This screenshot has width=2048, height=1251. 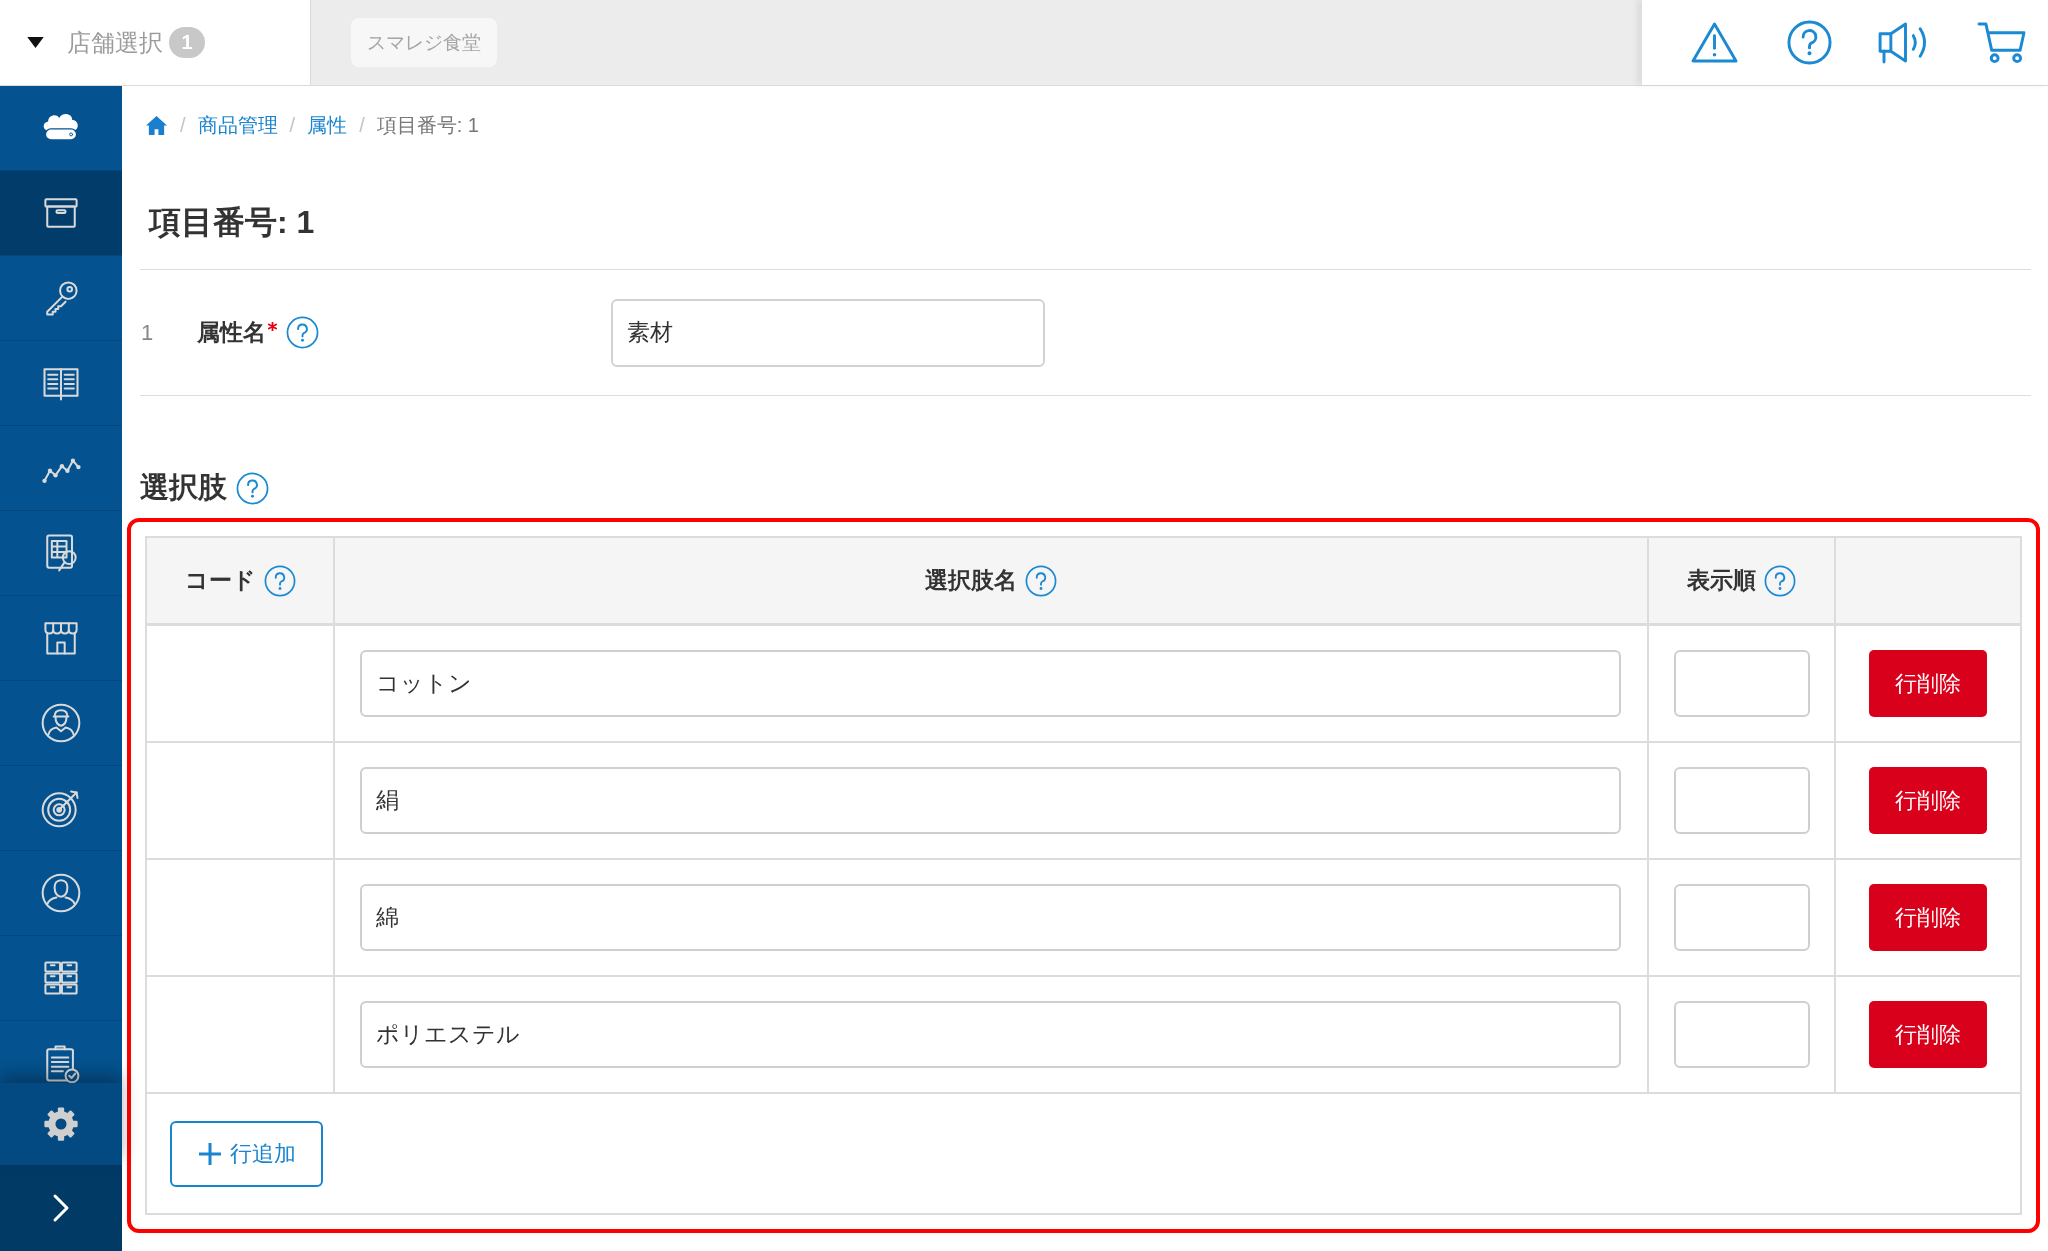 I want to click on option-name-field: 絹, so click(x=990, y=800).